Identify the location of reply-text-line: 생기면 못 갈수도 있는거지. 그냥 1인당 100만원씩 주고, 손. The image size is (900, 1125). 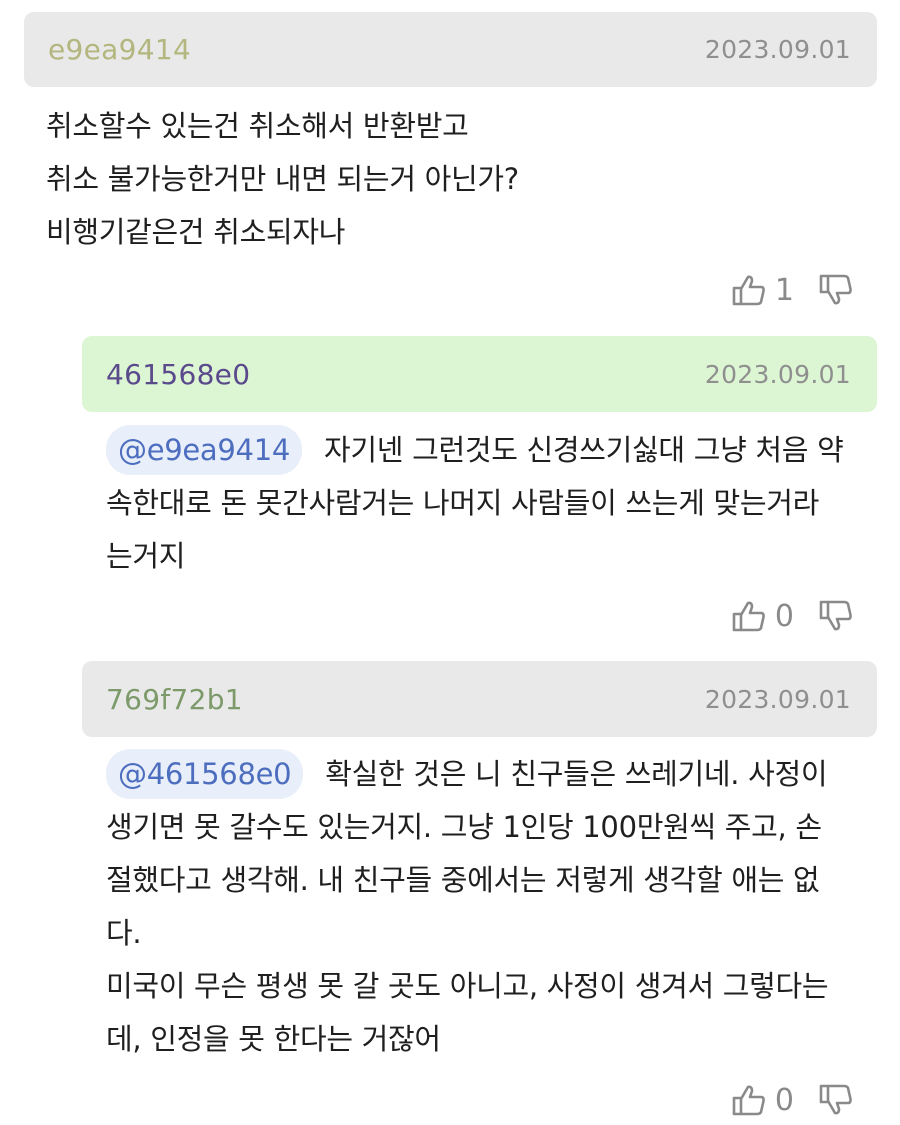
(464, 827).